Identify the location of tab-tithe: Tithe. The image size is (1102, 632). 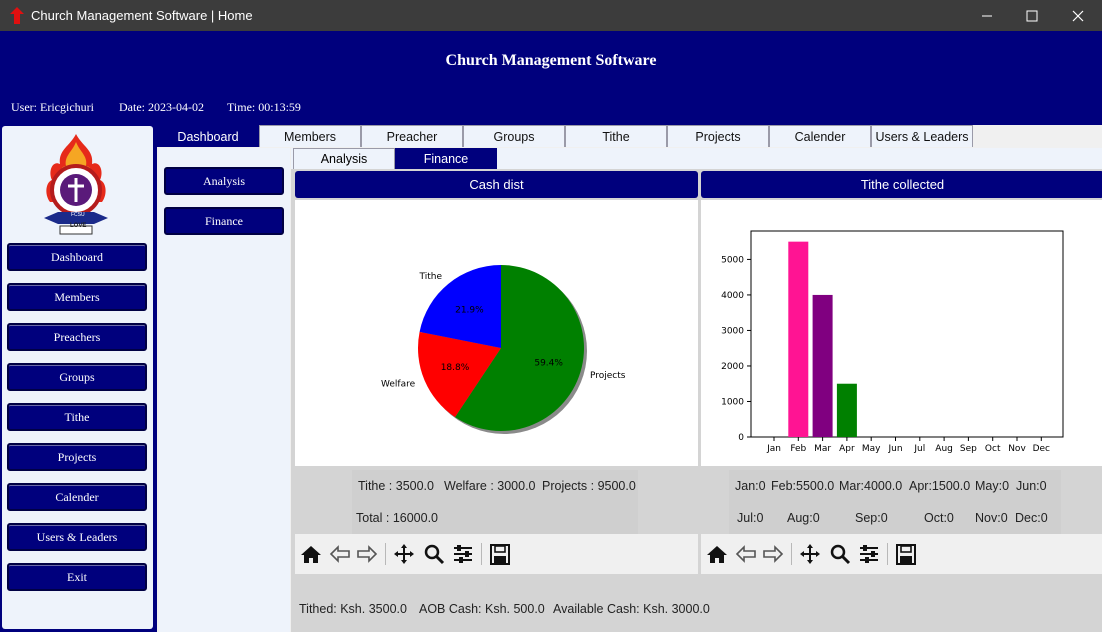
(616, 136).